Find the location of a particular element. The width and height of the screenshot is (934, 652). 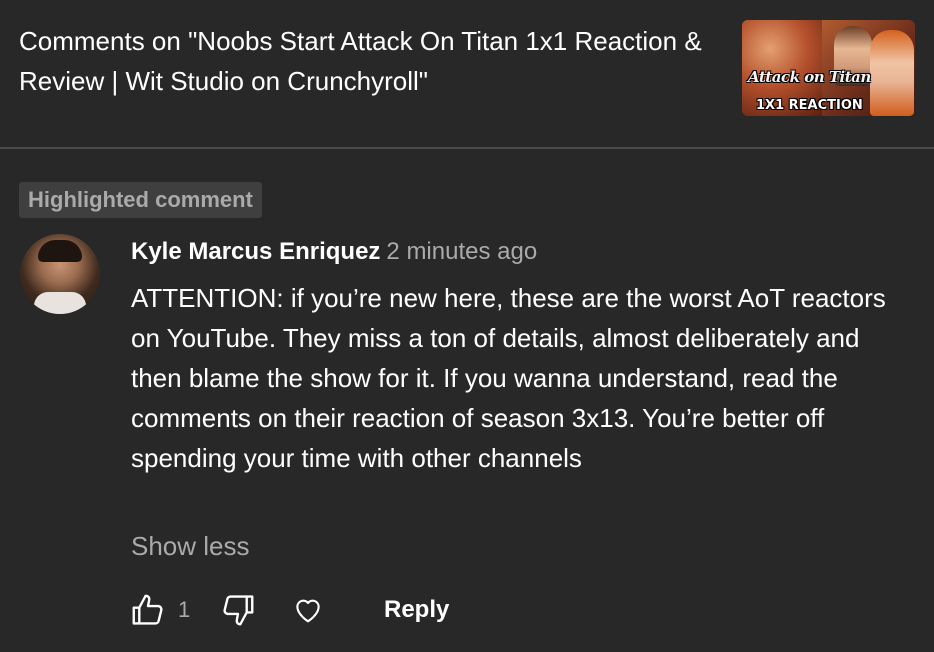

thumbnail-logo: Attack on Titan is located at coordinates (809, 77).